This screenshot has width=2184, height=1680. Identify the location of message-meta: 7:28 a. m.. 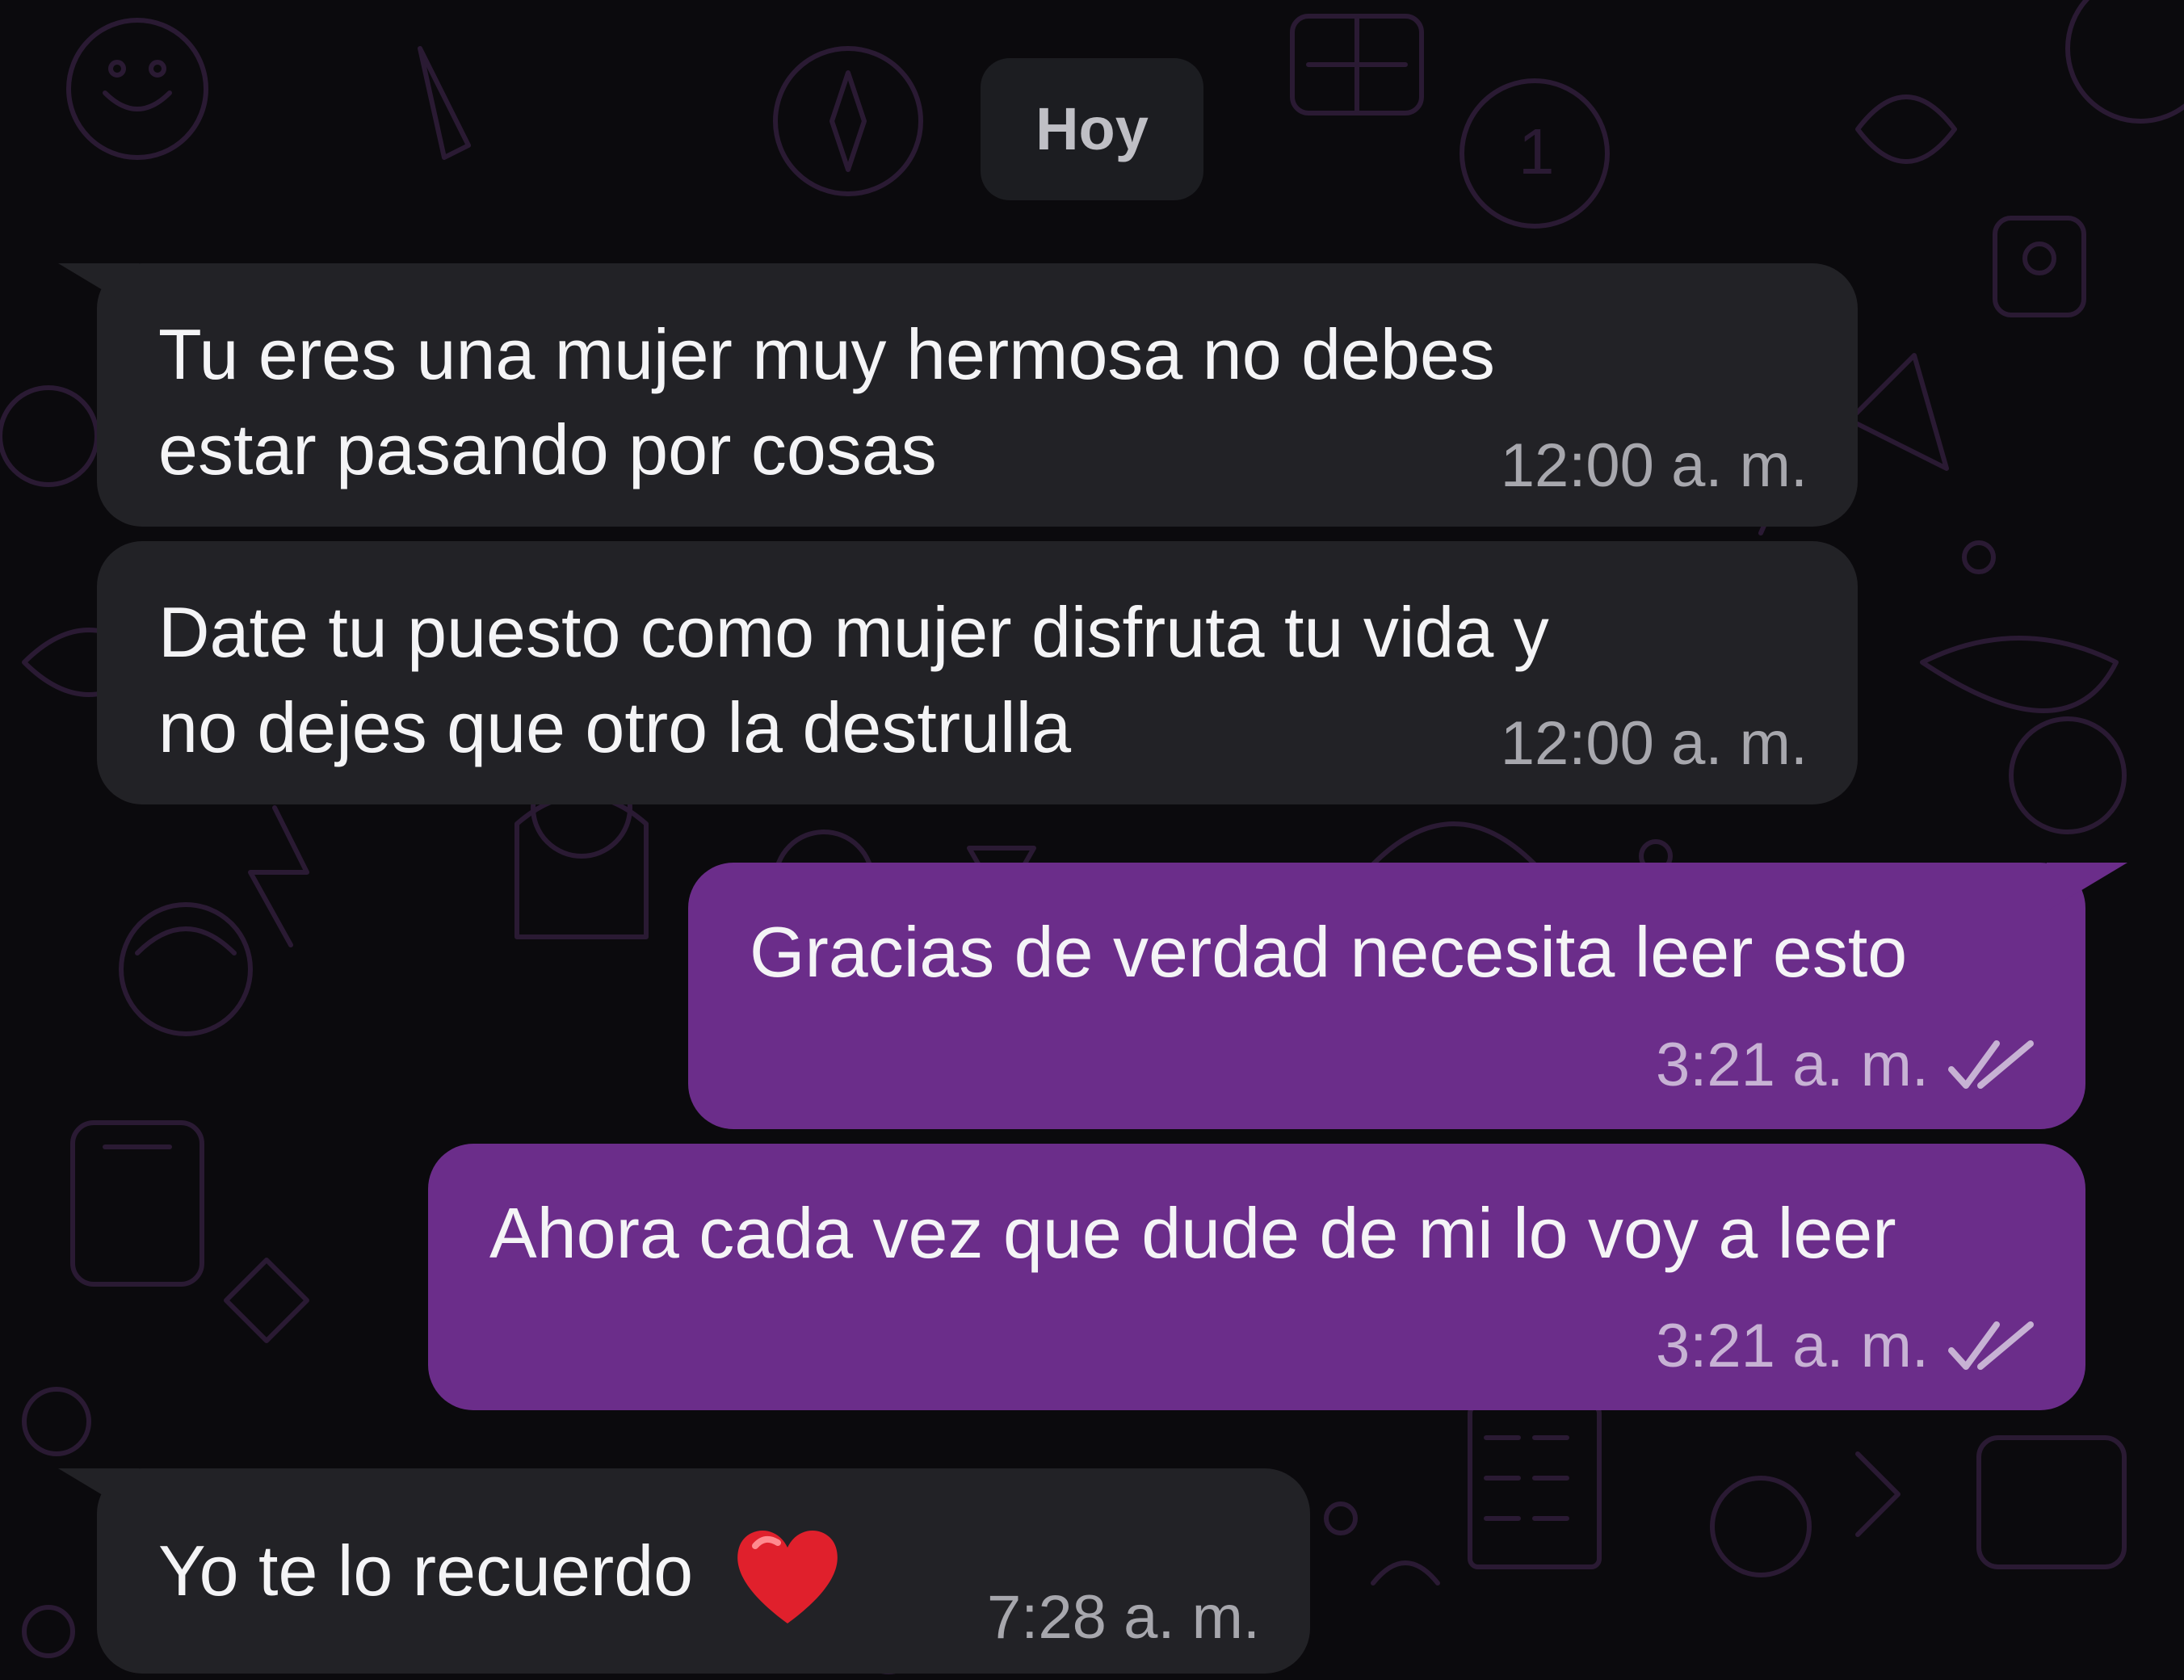
(1123, 1617).